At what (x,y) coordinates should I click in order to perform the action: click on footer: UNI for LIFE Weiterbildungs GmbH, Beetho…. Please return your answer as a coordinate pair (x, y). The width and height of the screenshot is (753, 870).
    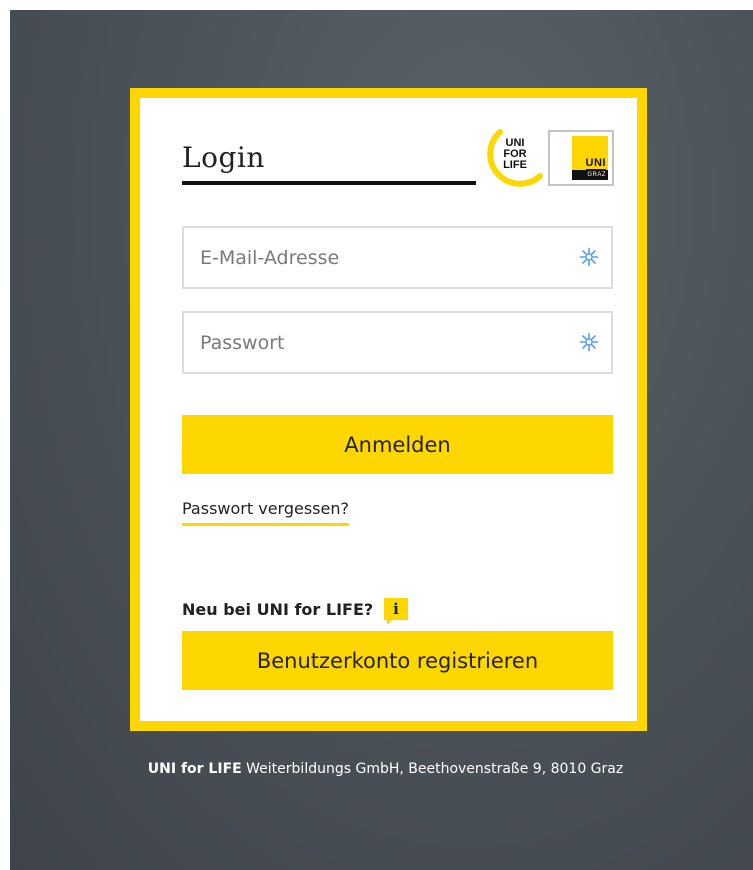
    Looking at the image, I should click on (376, 769).